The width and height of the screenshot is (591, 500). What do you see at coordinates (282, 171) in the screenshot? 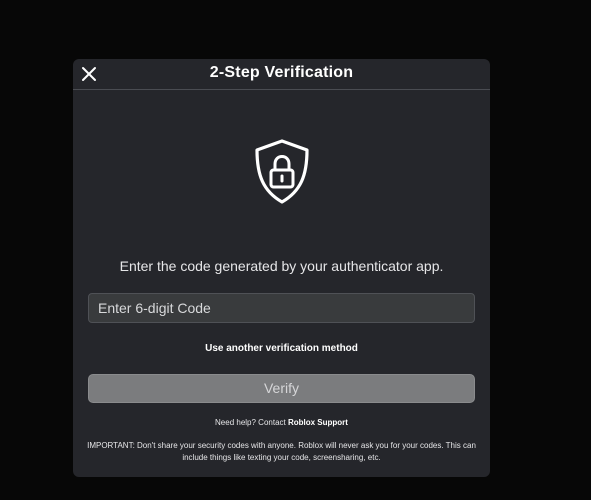
I see `shield-lock-icon` at bounding box center [282, 171].